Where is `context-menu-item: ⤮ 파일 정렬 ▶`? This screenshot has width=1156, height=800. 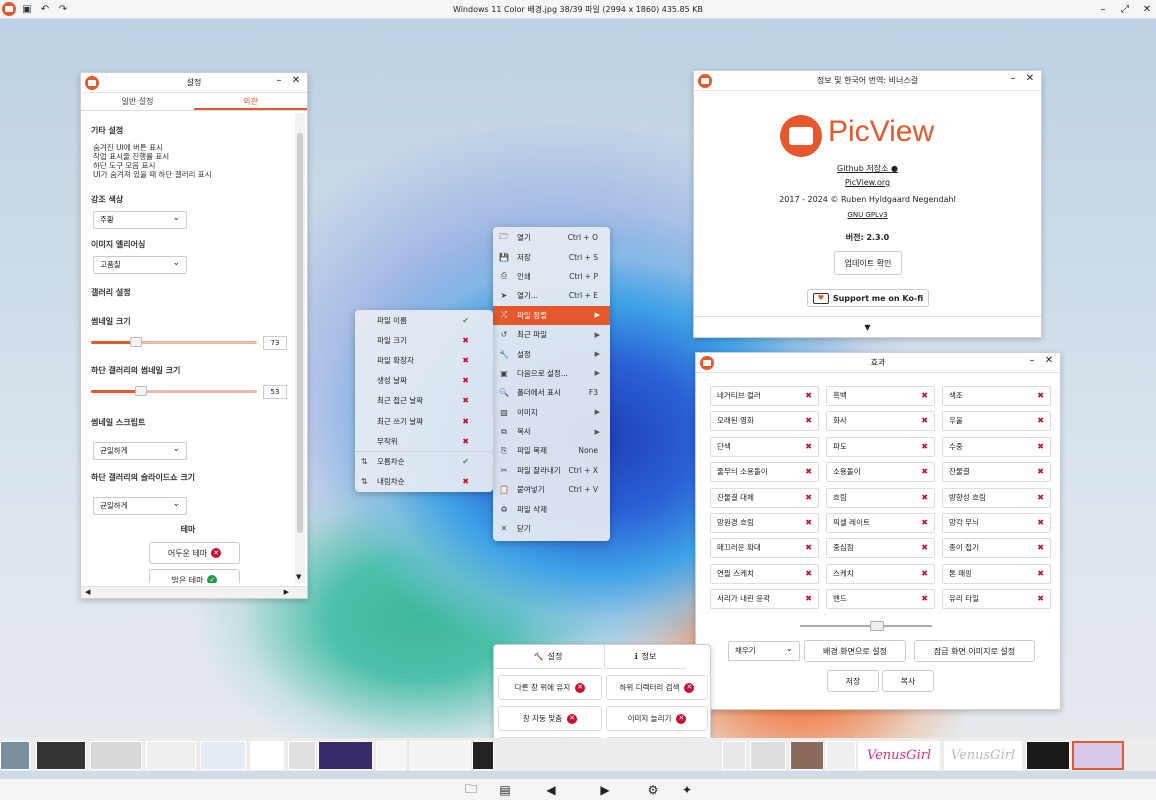 context-menu-item: ⤮ 파일 정렬 ▶ is located at coordinates (551, 315).